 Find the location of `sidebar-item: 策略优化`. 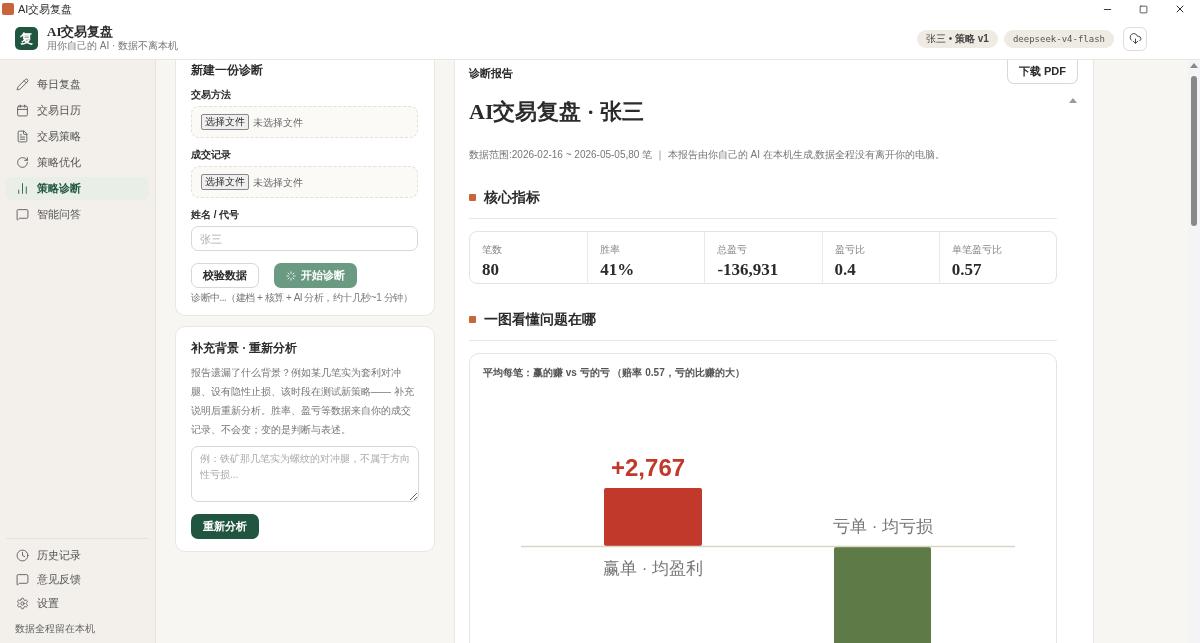

sidebar-item: 策略优化 is located at coordinates (77, 162).